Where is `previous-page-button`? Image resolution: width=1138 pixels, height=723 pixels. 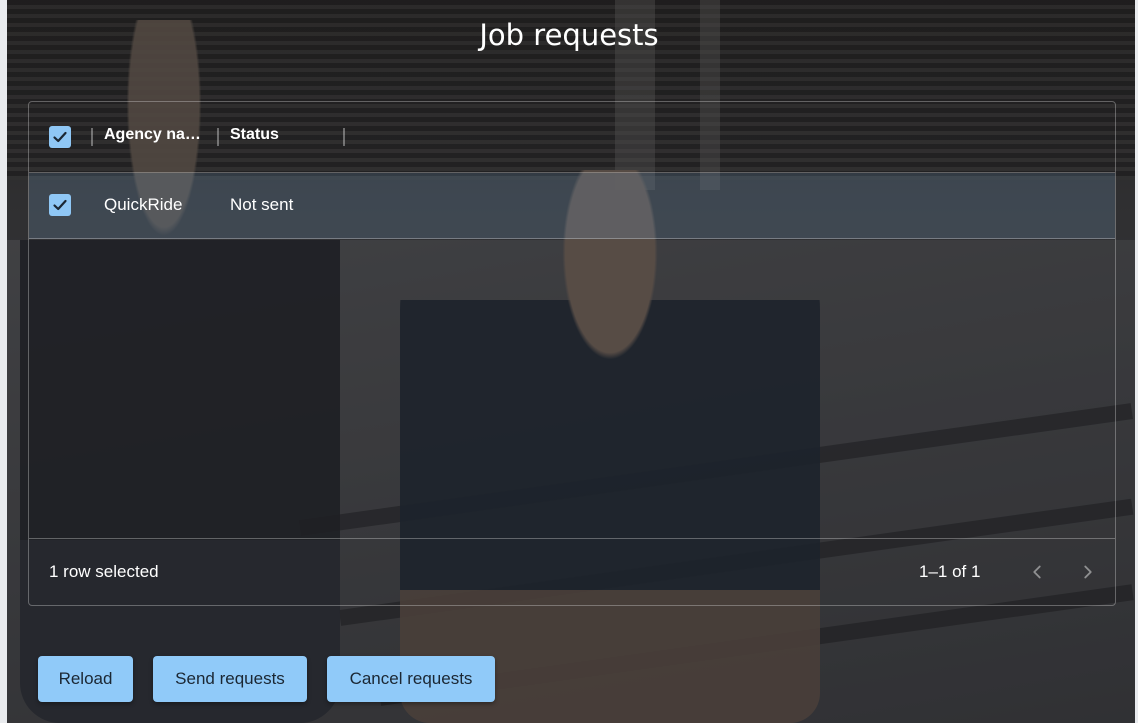
previous-page-button is located at coordinates (1037, 572).